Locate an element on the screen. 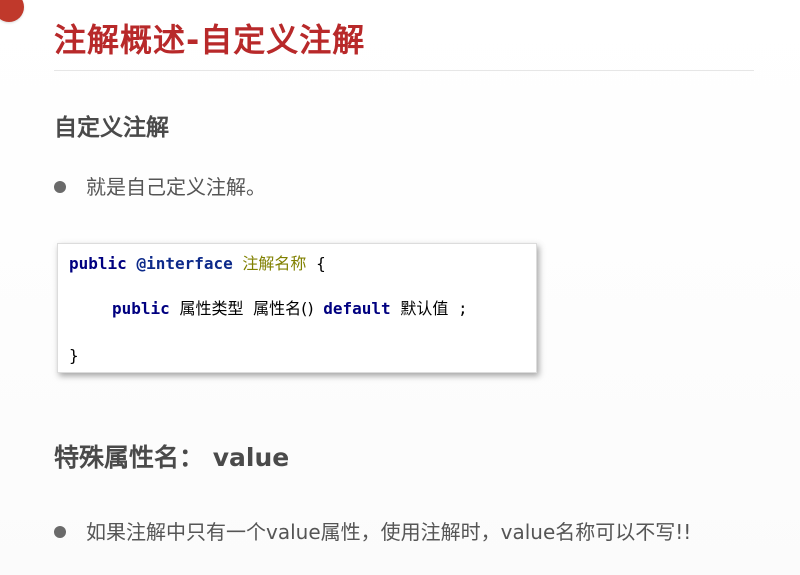  slide-title: 注解概述-自定义注解 is located at coordinates (210, 40).